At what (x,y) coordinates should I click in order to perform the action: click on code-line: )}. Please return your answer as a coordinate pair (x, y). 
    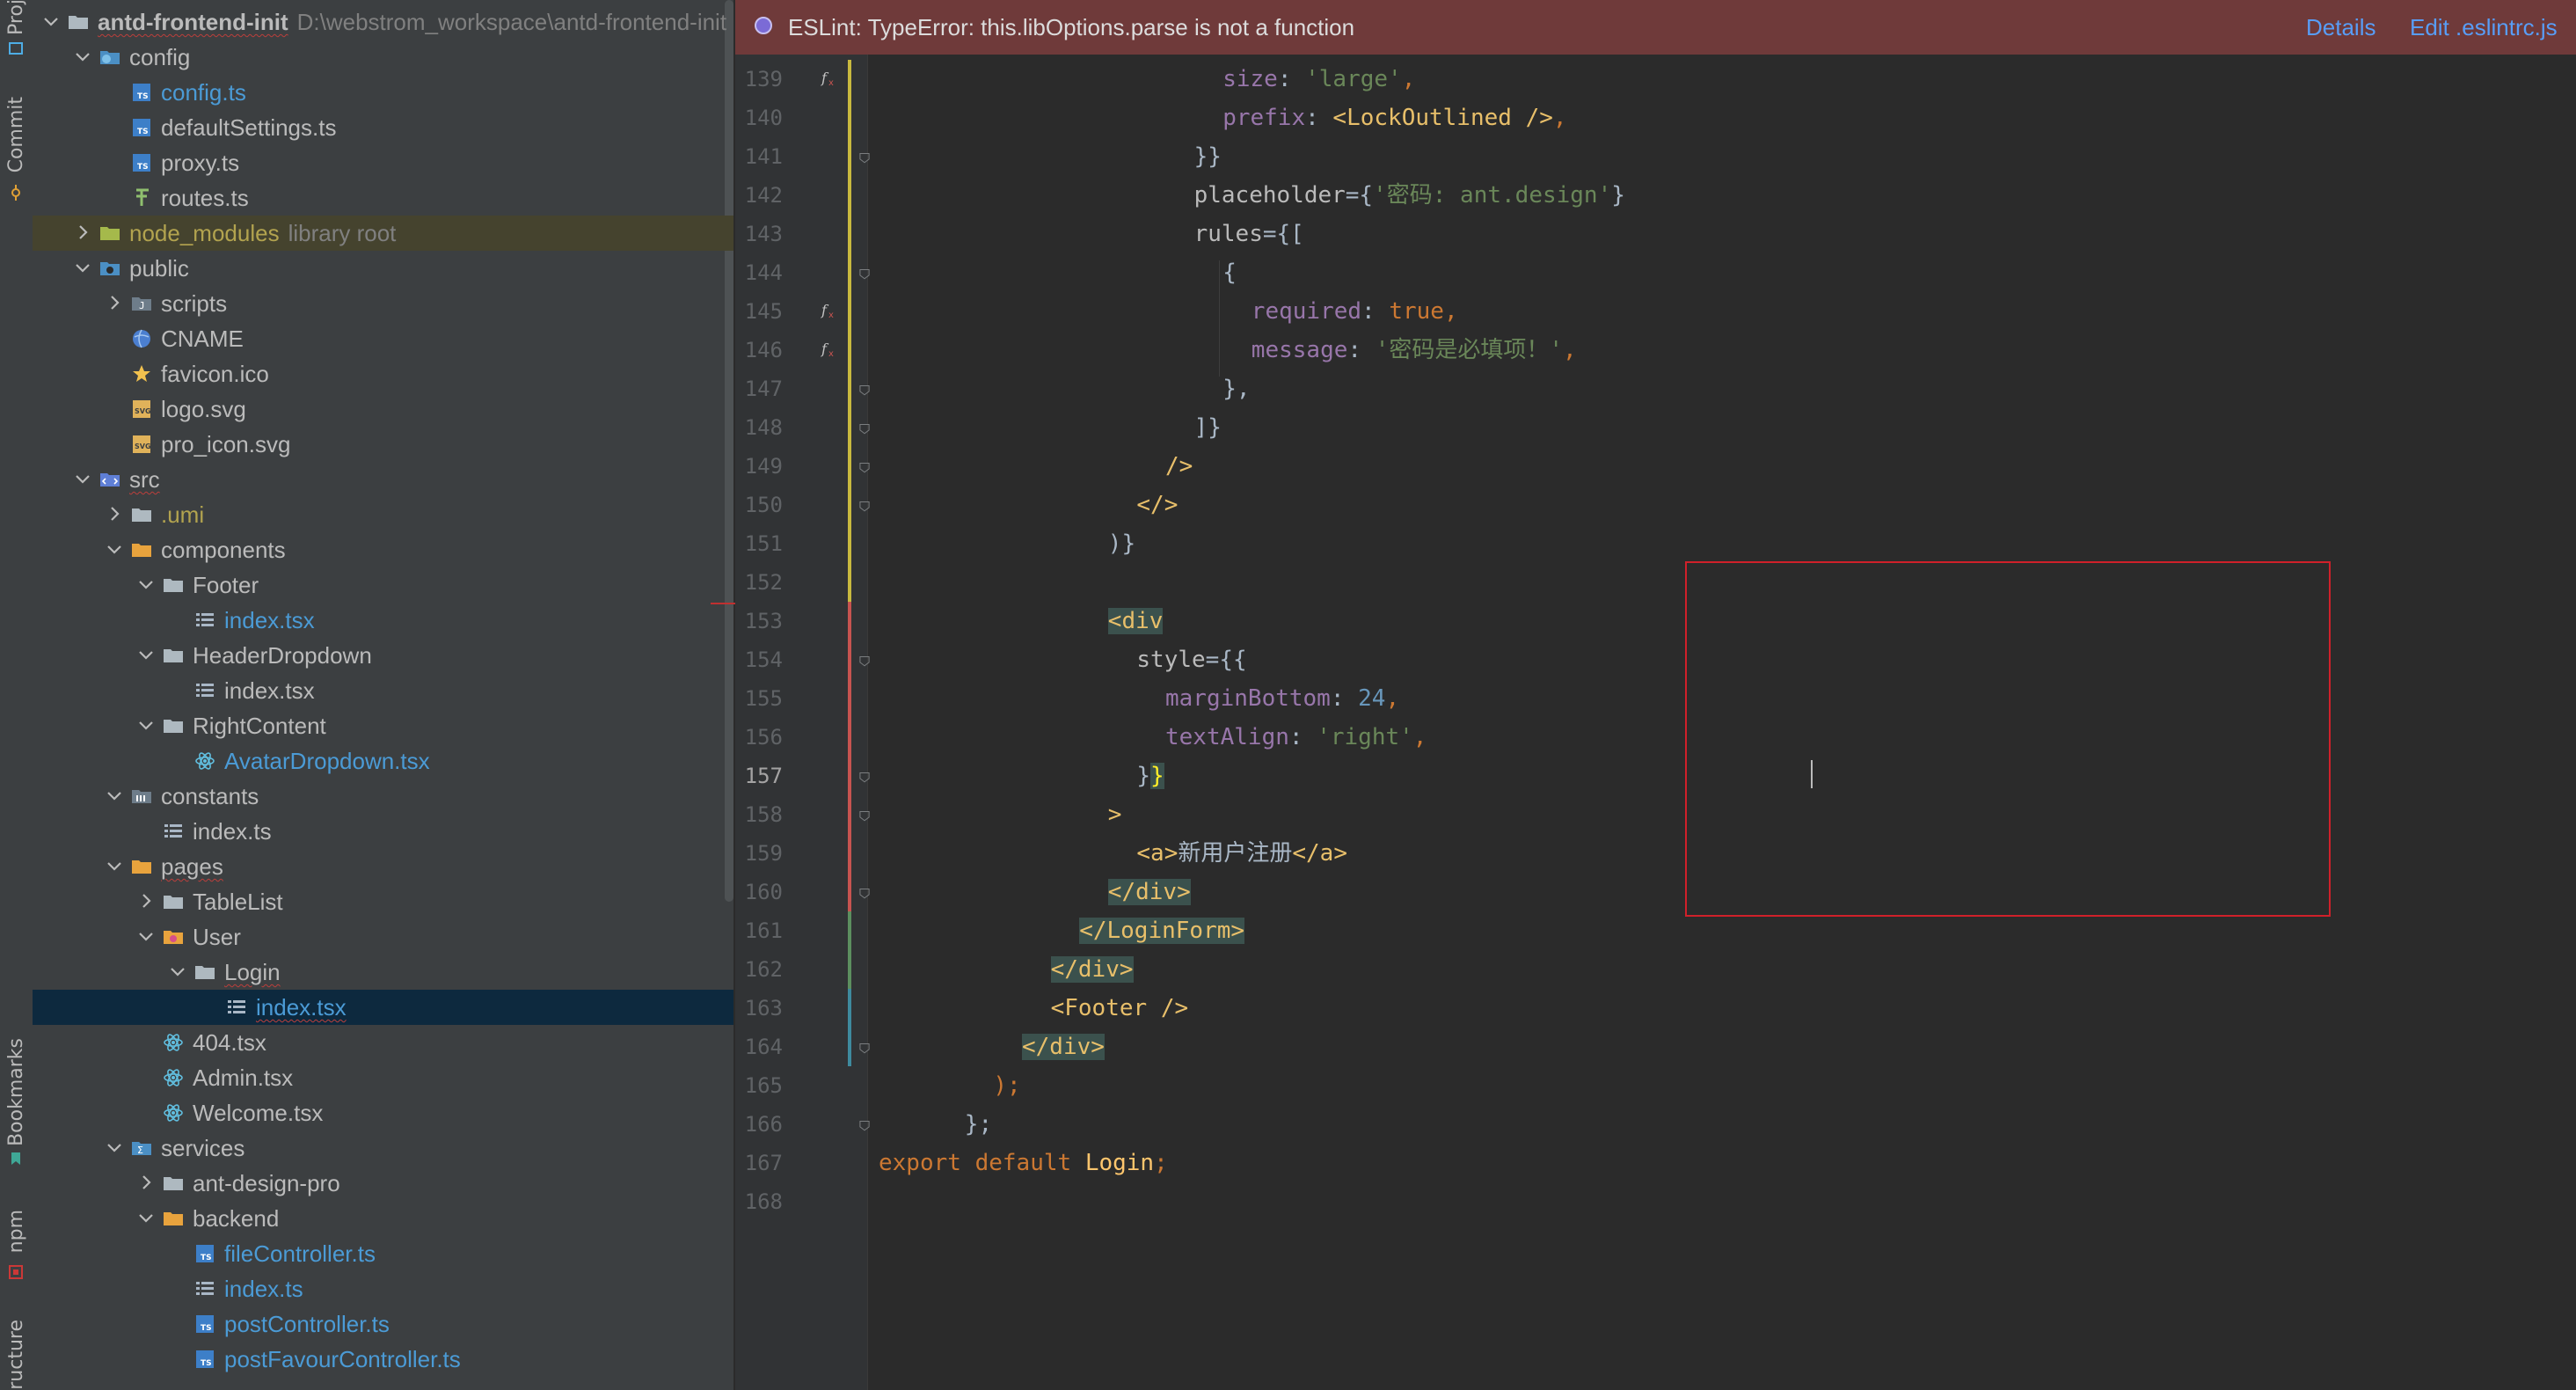
    Looking at the image, I should click on (1121, 544).